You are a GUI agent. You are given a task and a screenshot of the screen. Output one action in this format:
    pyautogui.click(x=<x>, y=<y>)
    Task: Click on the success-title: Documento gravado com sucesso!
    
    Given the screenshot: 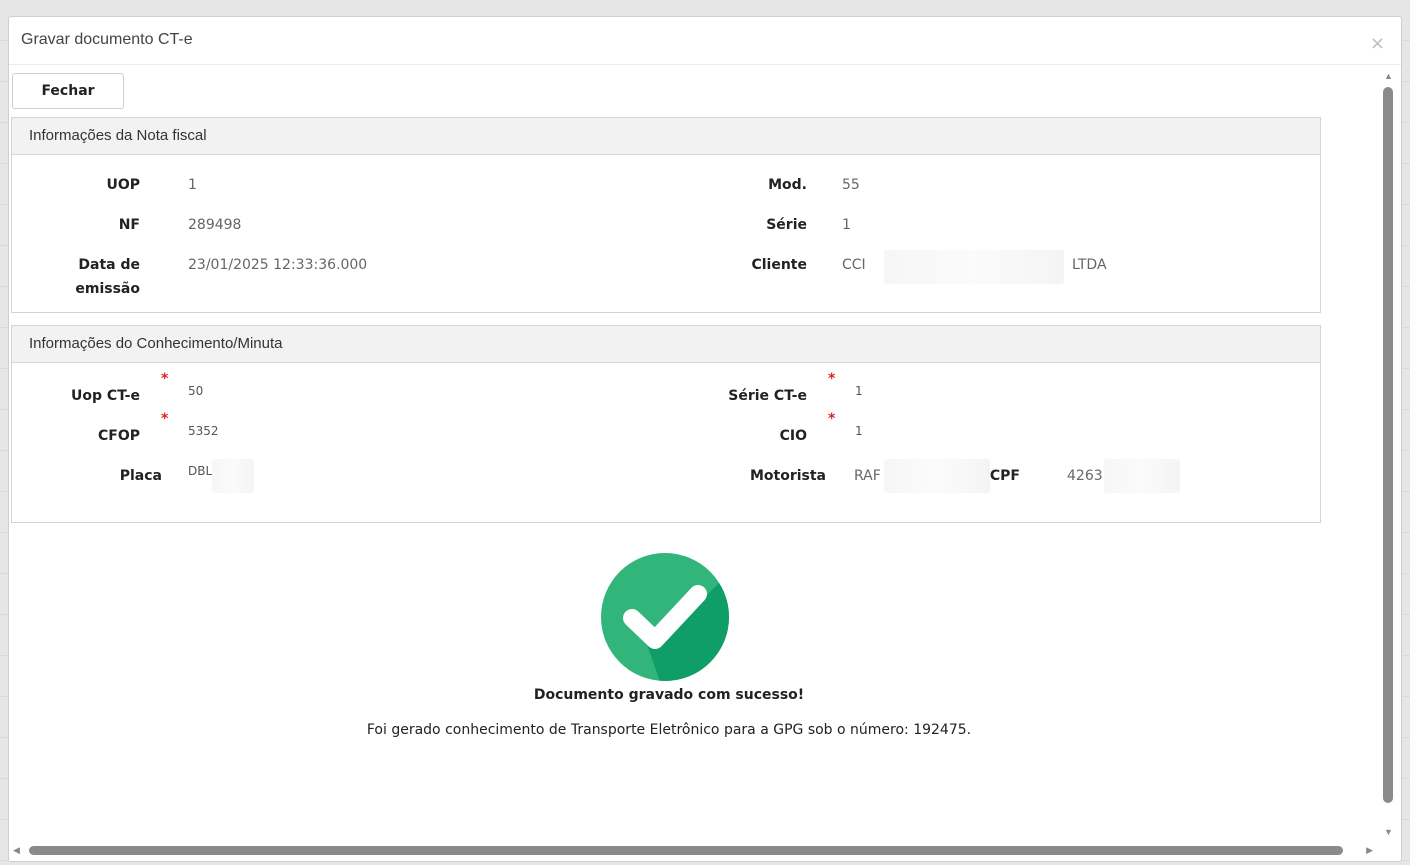 What is the action you would take?
    pyautogui.click(x=669, y=695)
    